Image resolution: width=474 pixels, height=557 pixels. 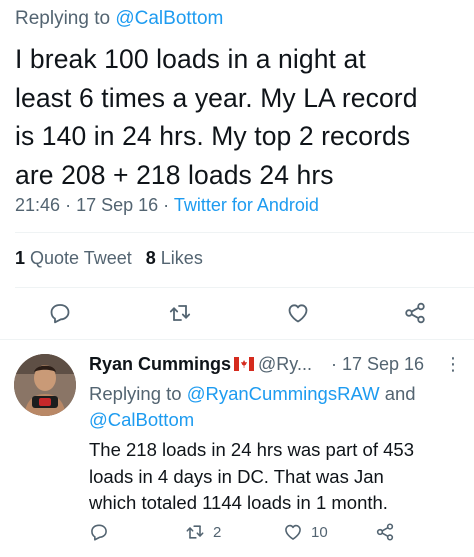 What do you see at coordinates (117, 205) in the screenshot?
I see `tweet-date: 17 Sep 16` at bounding box center [117, 205].